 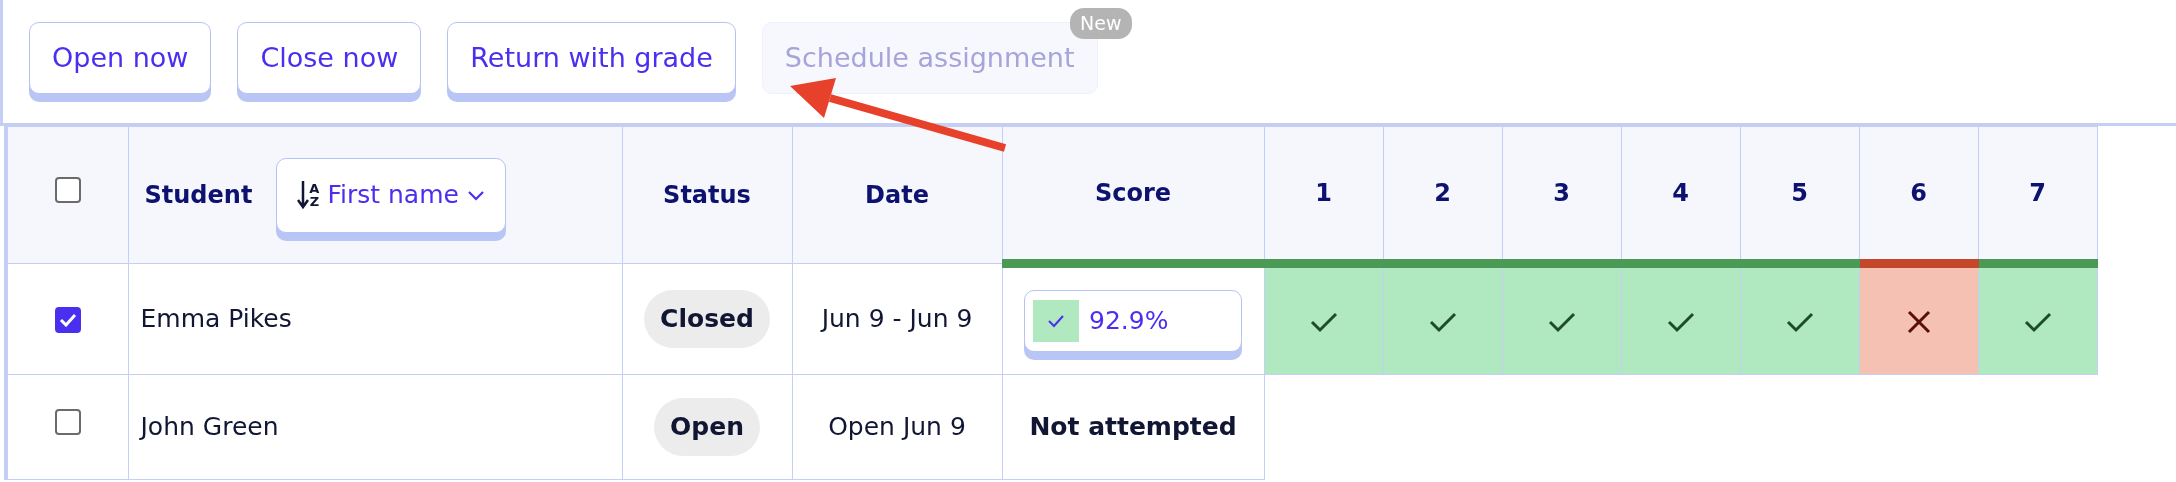 What do you see at coordinates (707, 427) in the screenshot?
I see `status-badge: Open` at bounding box center [707, 427].